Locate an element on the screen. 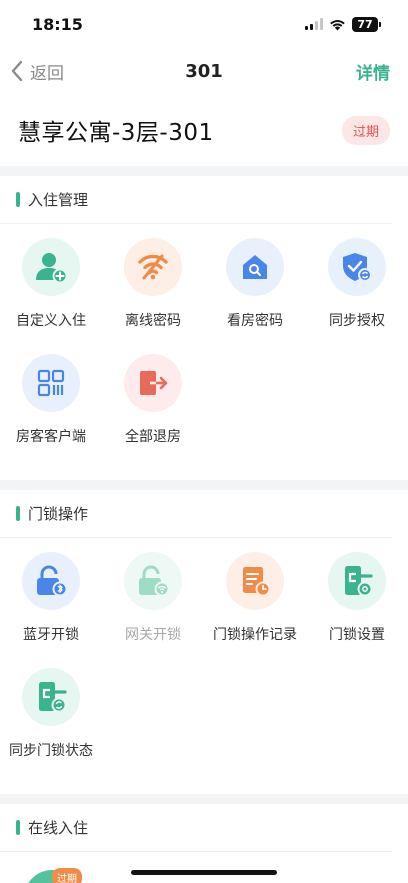 The height and width of the screenshot is (883, 408). section-header: 门锁操作 is located at coordinates (196, 514).